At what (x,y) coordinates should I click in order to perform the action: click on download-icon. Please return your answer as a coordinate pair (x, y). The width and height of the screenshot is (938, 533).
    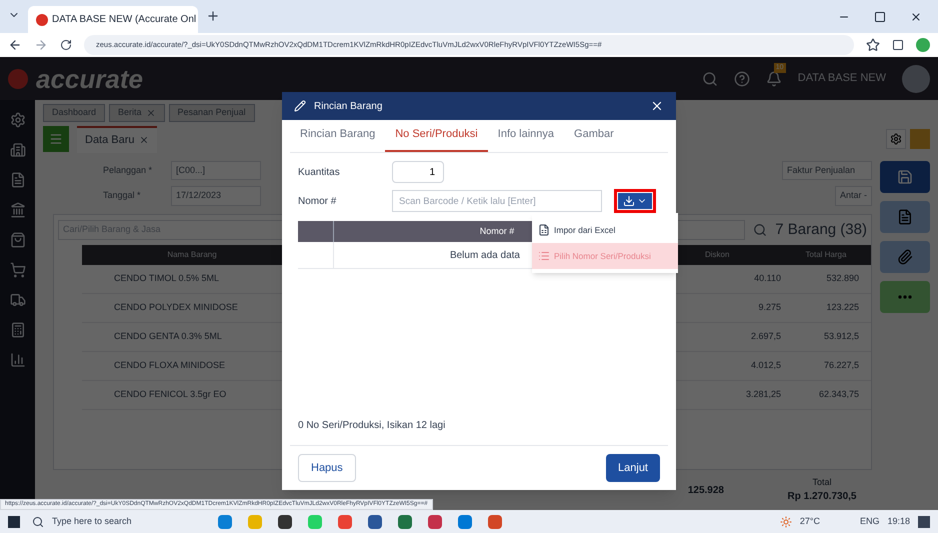
    Looking at the image, I should click on (629, 201).